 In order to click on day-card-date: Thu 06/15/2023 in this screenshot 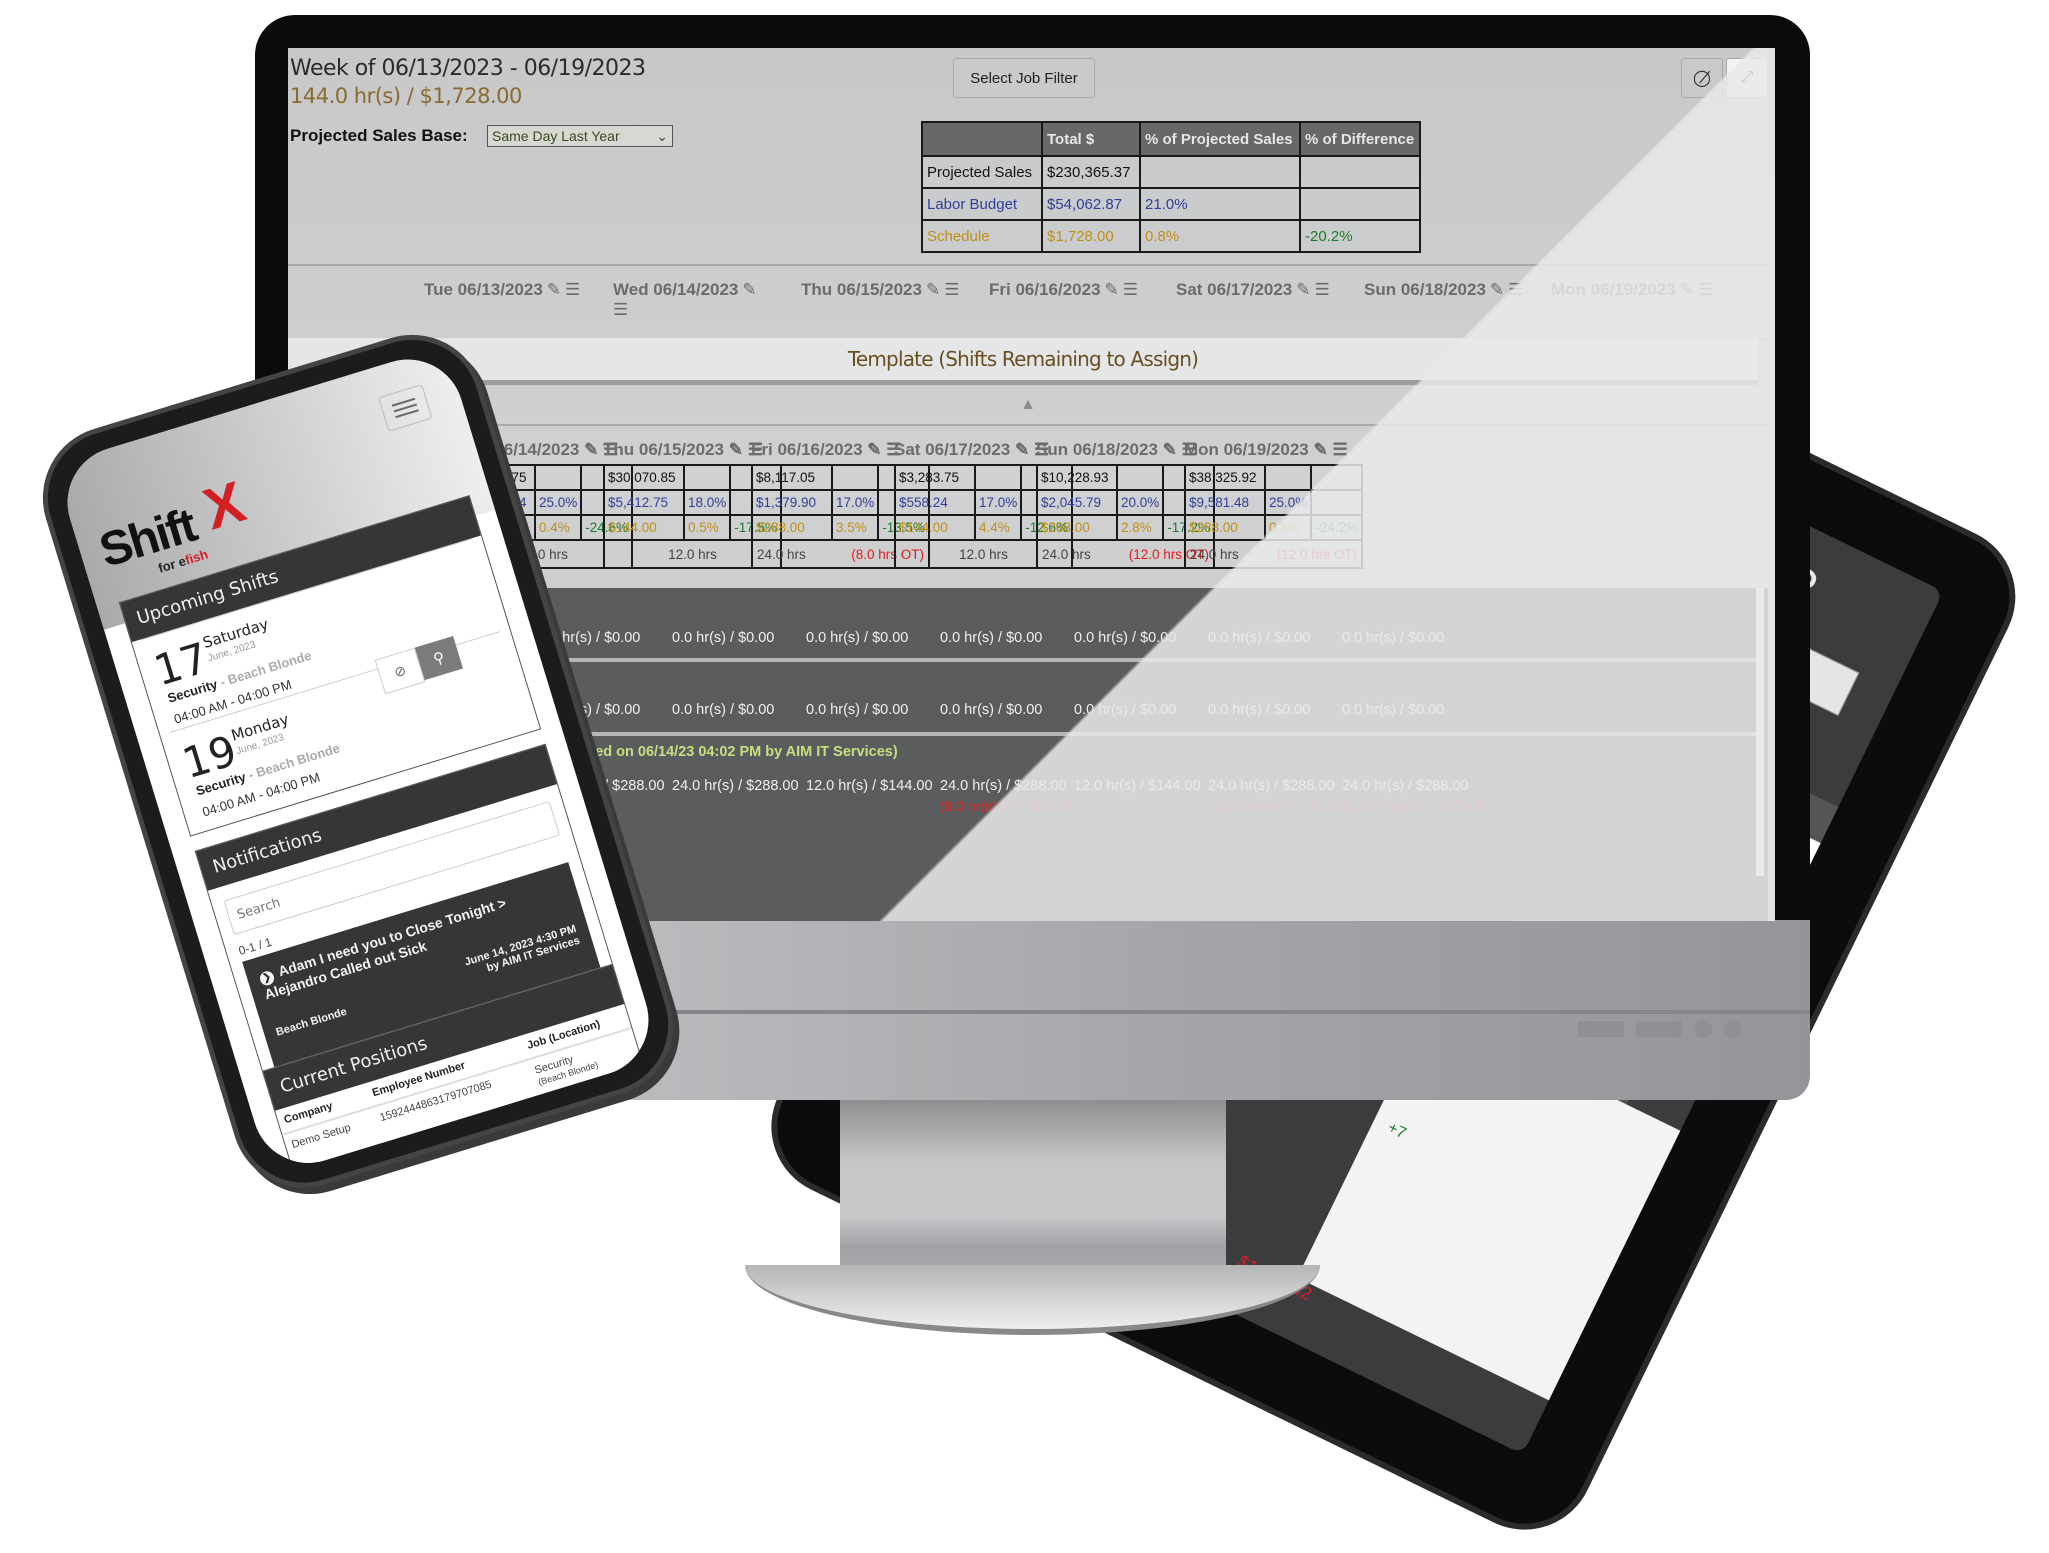, I will do `click(663, 449)`.